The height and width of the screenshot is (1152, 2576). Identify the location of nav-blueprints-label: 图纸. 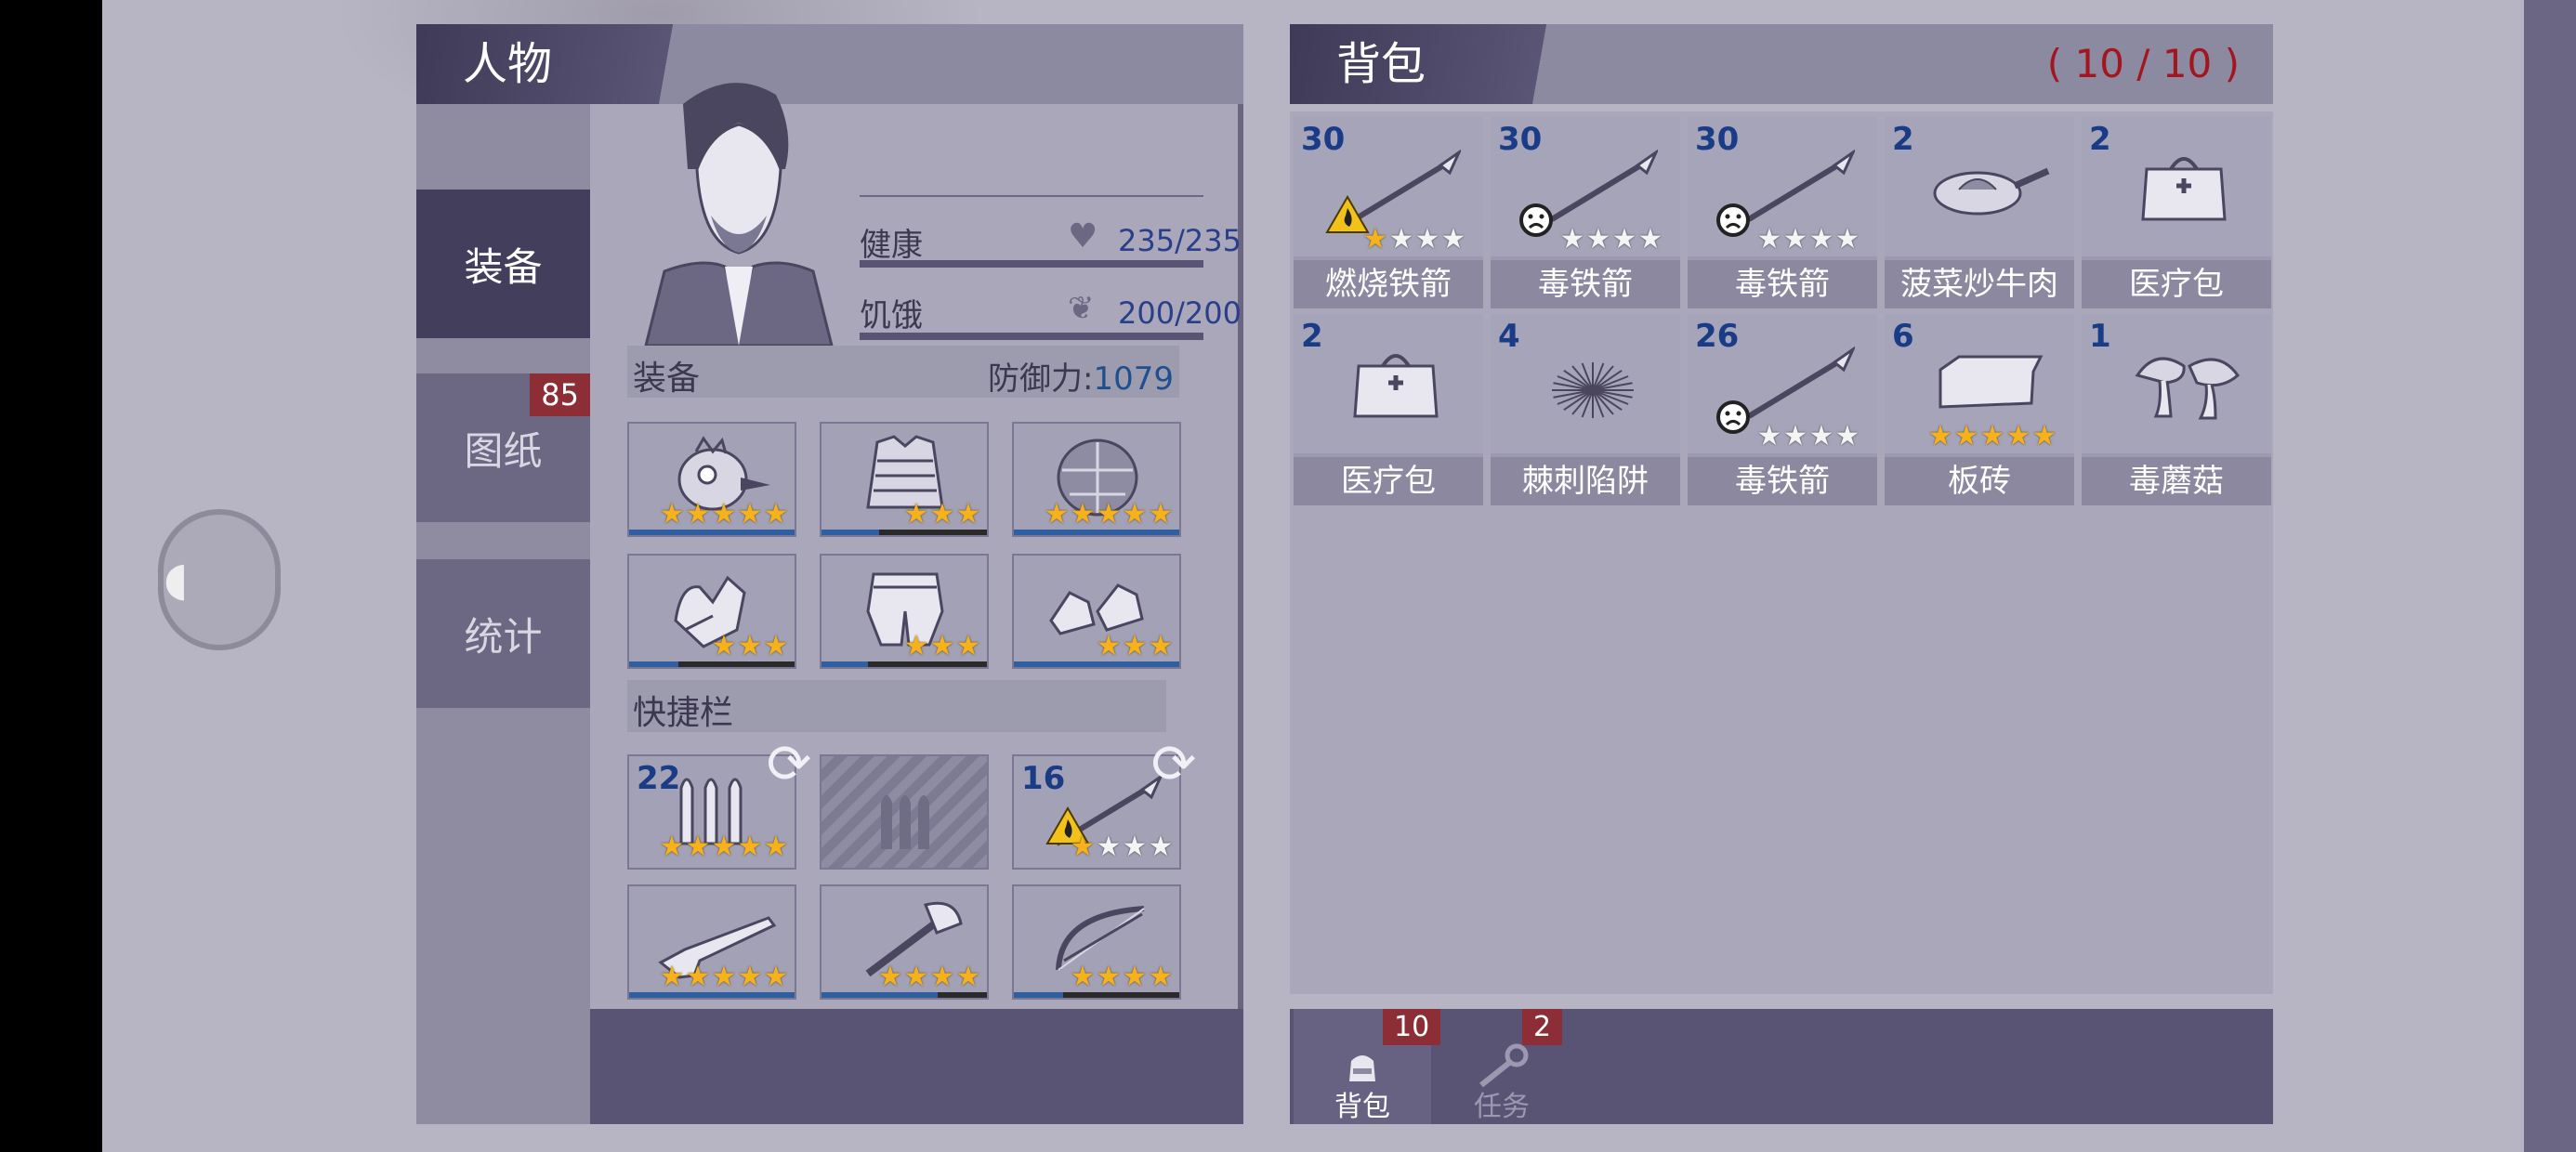
(503, 450).